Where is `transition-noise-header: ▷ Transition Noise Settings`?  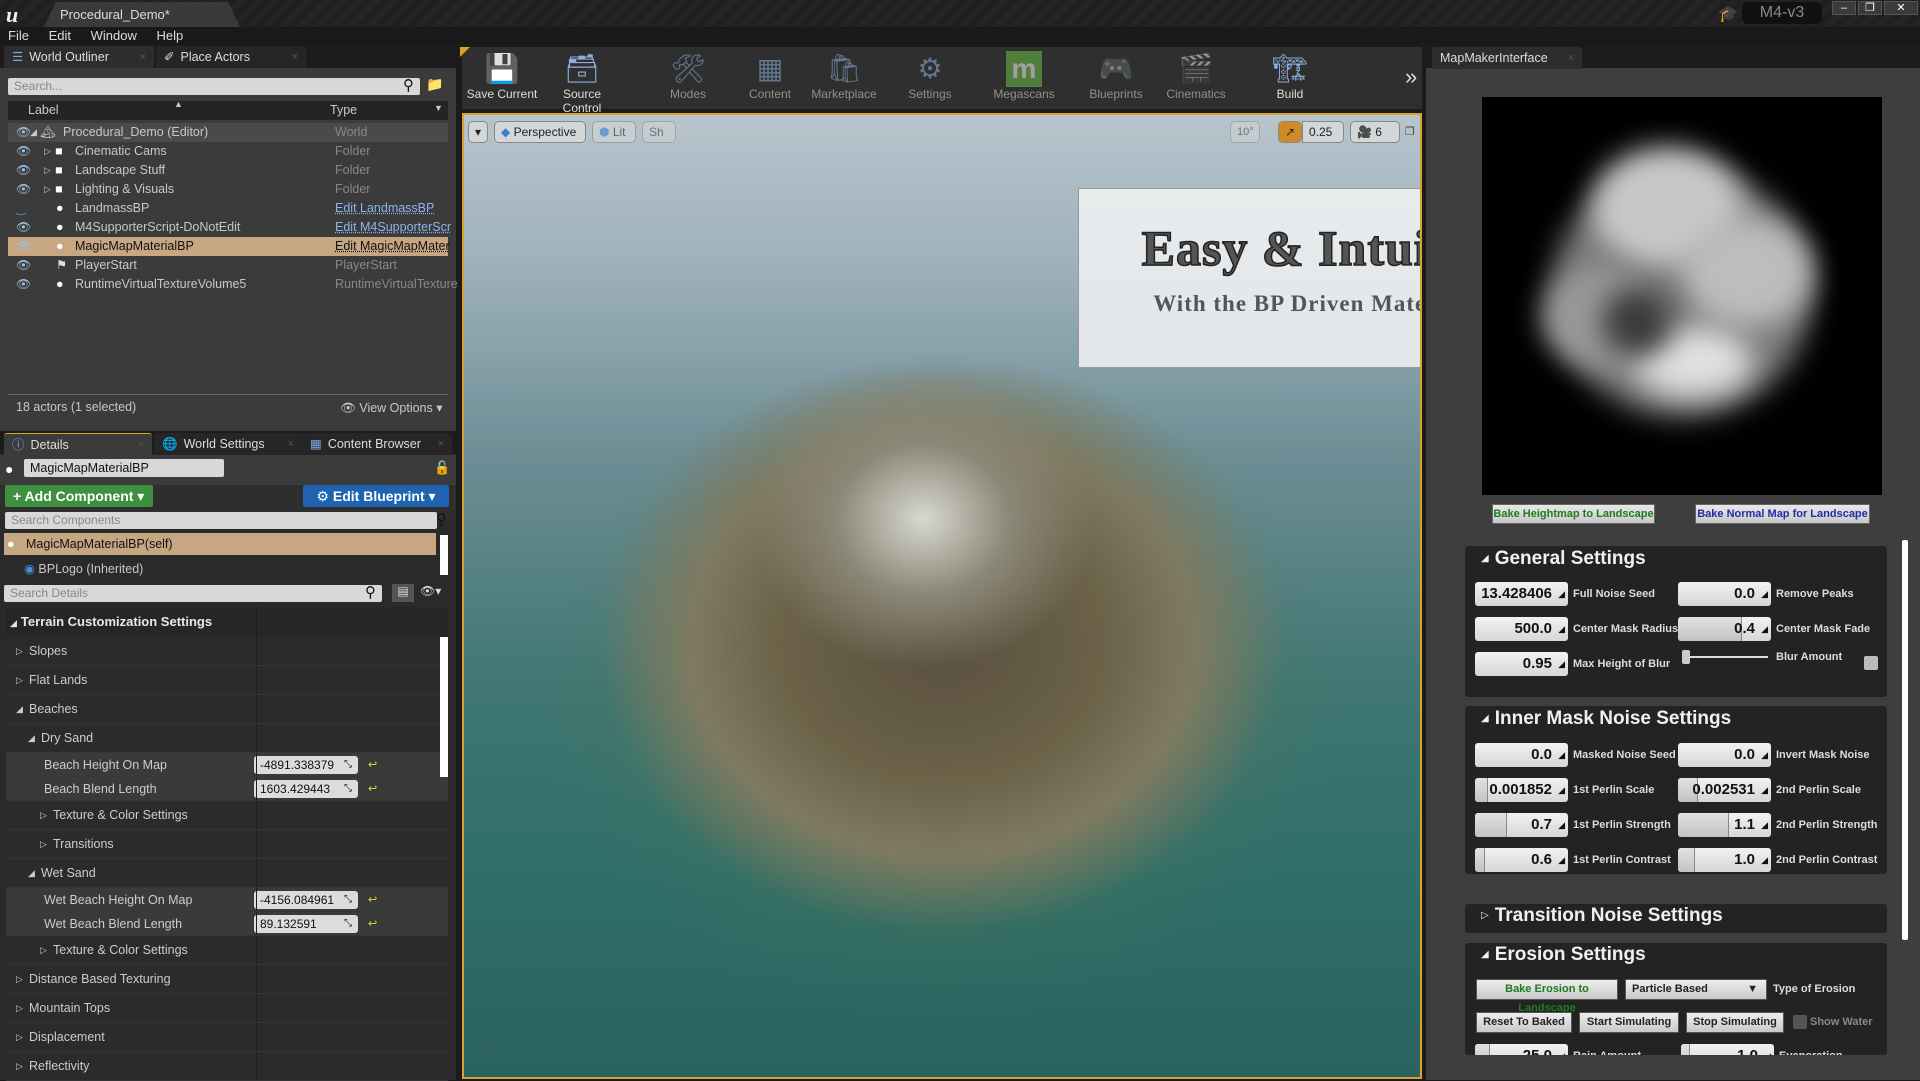
transition-noise-header: ▷ Transition Noise Settings is located at coordinates (1602, 916).